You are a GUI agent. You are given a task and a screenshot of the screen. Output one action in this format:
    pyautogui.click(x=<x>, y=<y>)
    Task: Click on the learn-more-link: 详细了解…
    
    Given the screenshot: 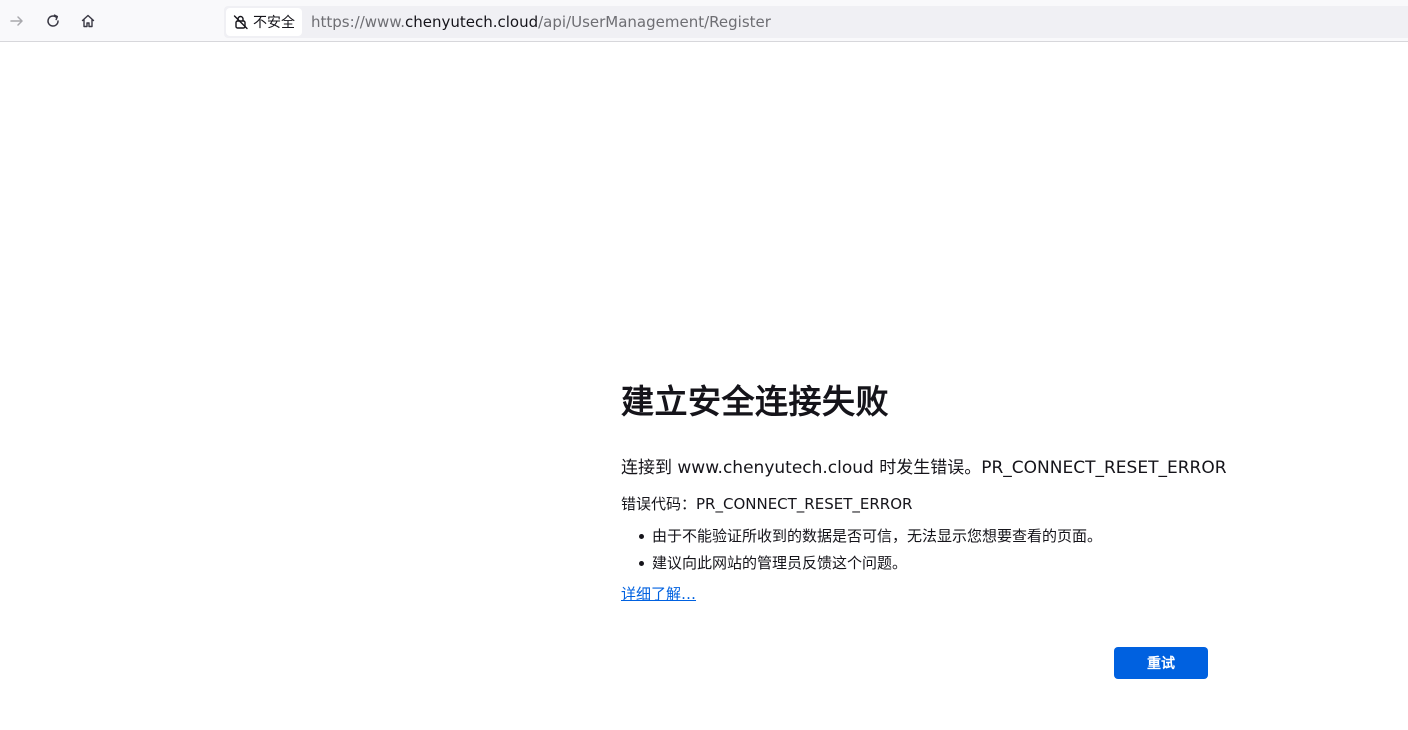 What is the action you would take?
    pyautogui.click(x=658, y=594)
    